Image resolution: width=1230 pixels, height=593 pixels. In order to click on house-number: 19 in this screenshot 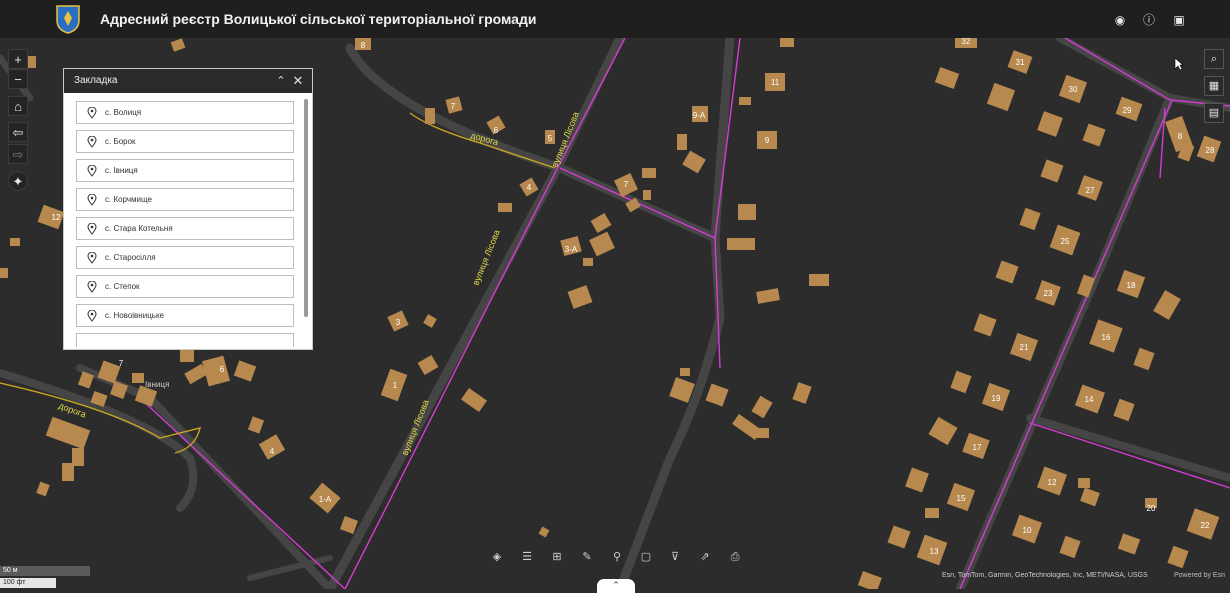, I will do `click(996, 398)`.